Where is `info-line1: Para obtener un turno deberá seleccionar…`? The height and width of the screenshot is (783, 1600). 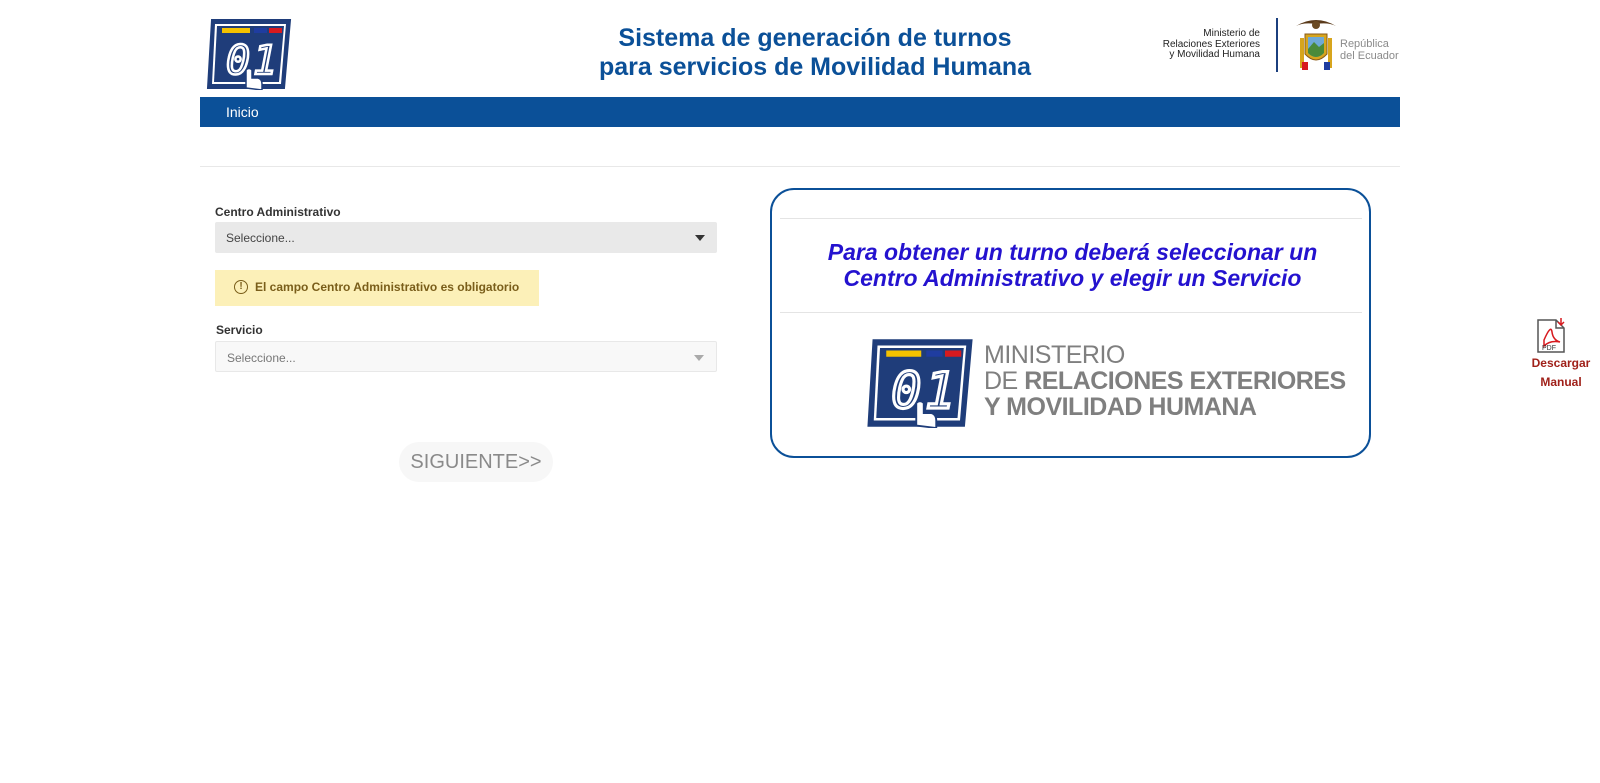 info-line1: Para obtener un turno deberá seleccionar… is located at coordinates (1072, 252).